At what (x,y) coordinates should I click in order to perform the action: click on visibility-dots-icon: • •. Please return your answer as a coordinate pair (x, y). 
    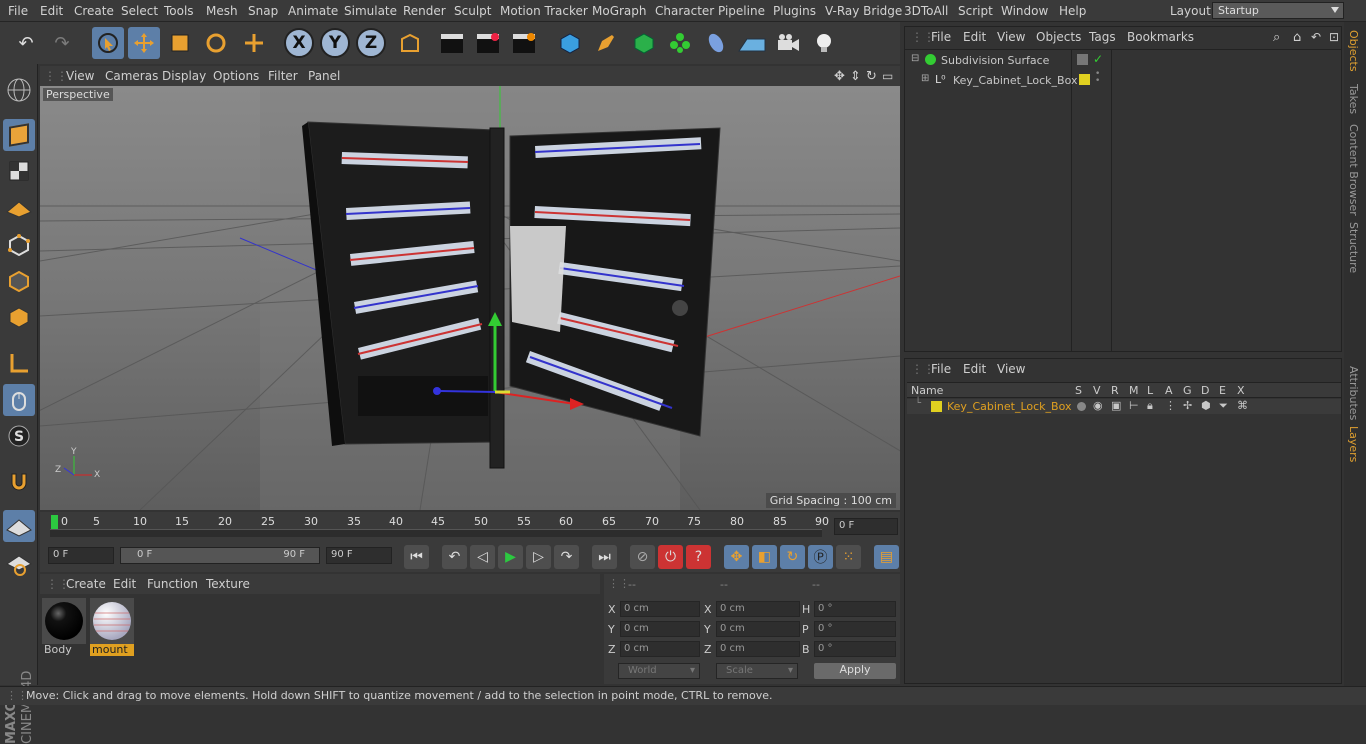
    Looking at the image, I should click on (1097, 78).